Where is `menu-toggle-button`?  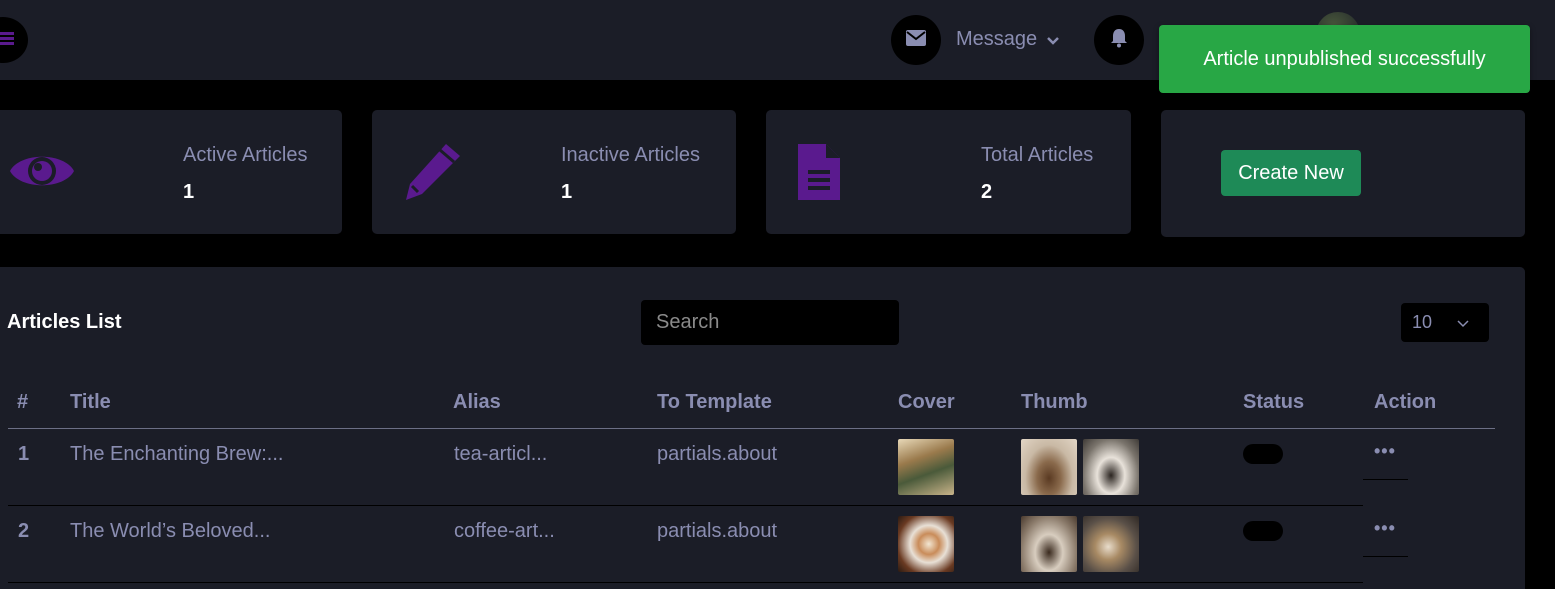 menu-toggle-button is located at coordinates (14, 40).